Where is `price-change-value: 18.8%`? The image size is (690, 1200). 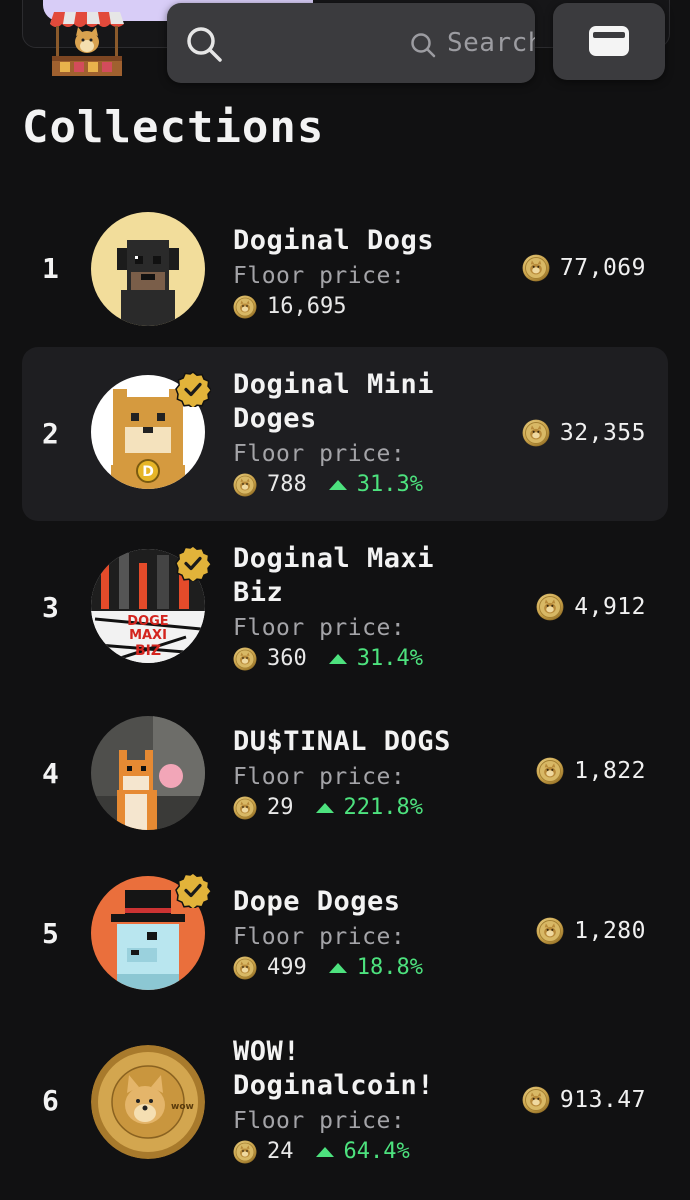 price-change-value: 18.8% is located at coordinates (389, 967).